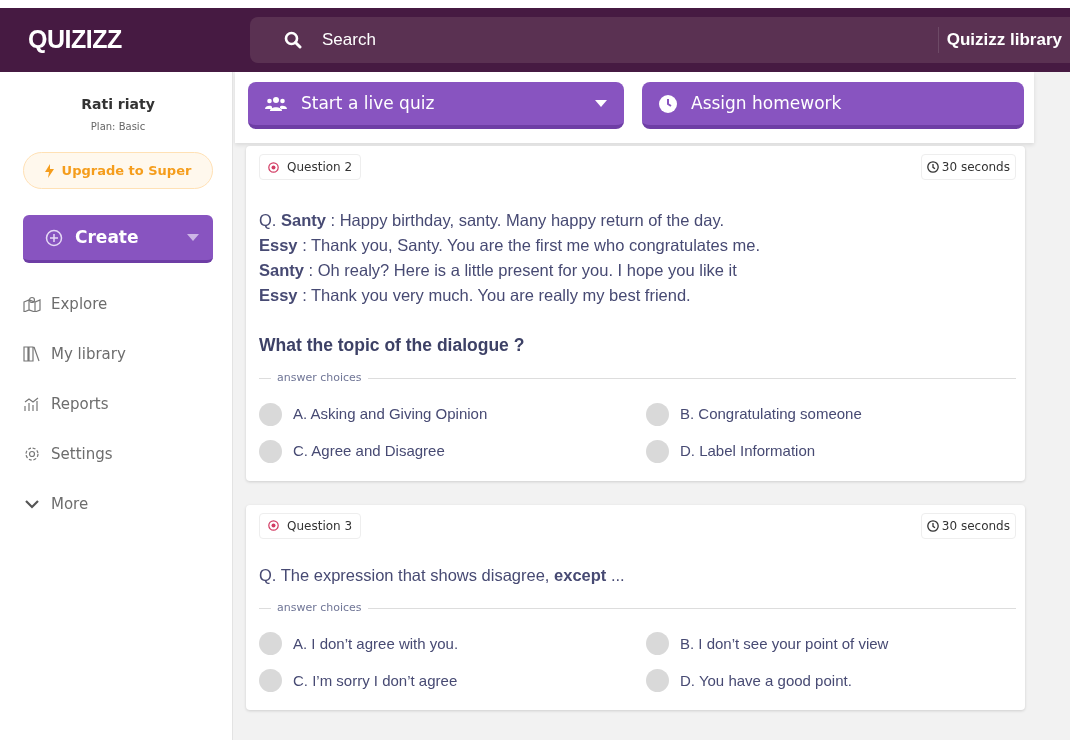  I want to click on answer-choice: D. Label Information, so click(748, 451).